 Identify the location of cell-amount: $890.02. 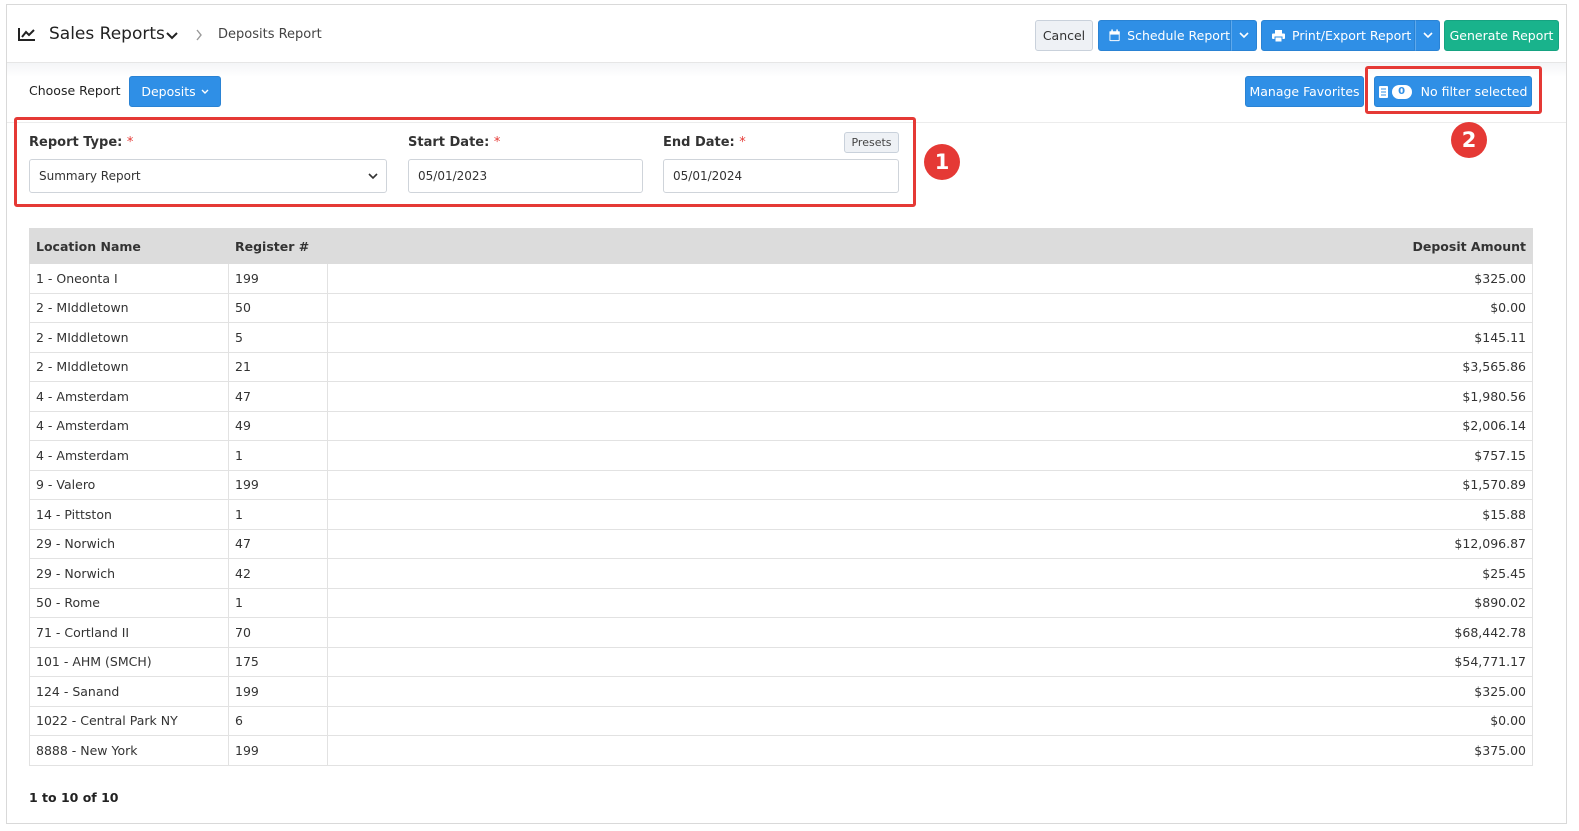
(930, 602).